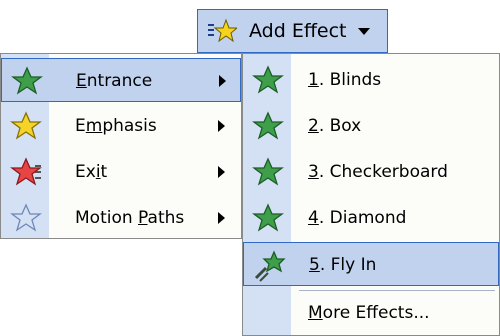 The width and height of the screenshot is (500, 336). I want to click on fly-in-star-icon, so click(269, 265).